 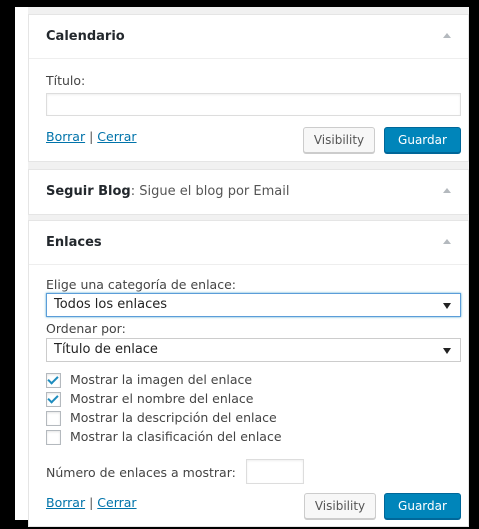 I want to click on category-select: Todos los enlaces, so click(x=253, y=305).